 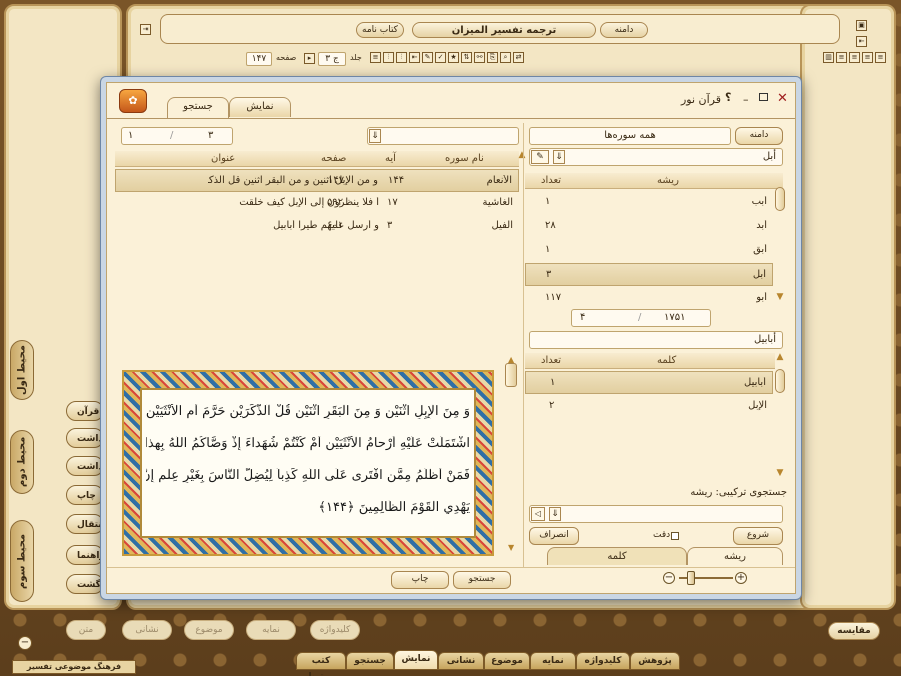 What do you see at coordinates (85, 495) in the screenshot?
I see `print-side-button: چاپ` at bounding box center [85, 495].